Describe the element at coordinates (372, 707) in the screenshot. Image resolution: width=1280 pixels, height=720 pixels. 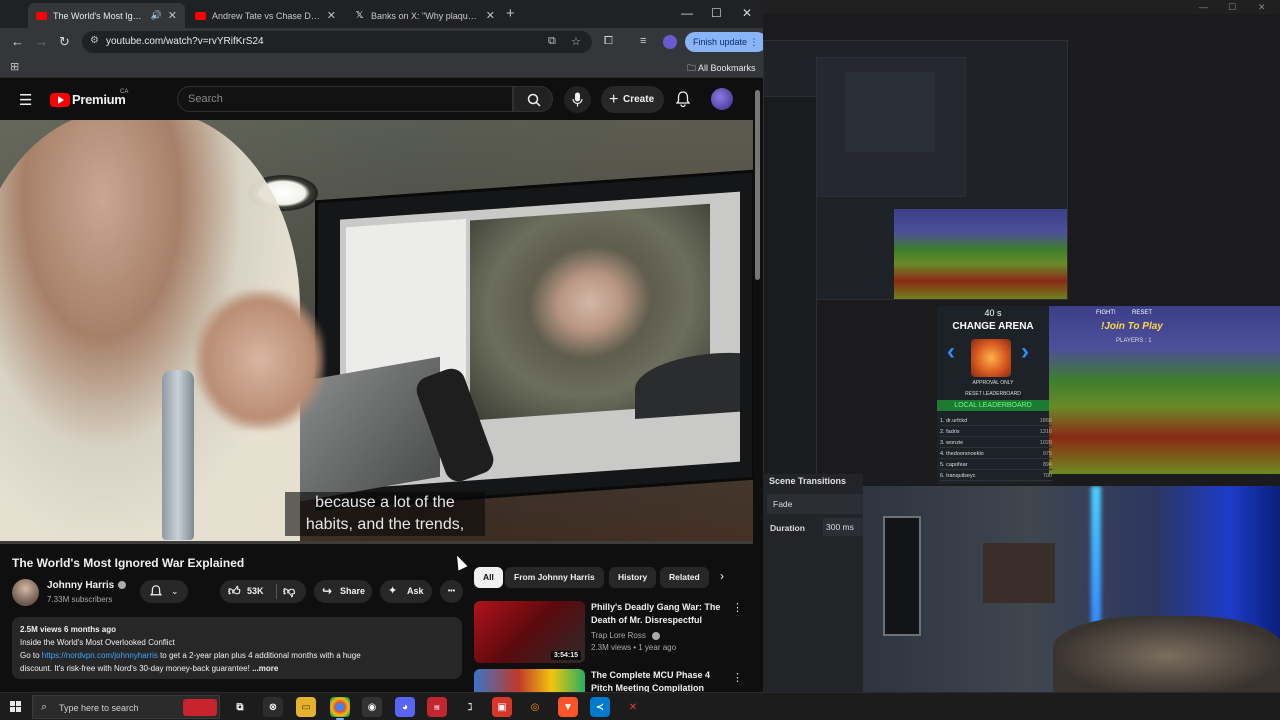
I see `obs-taskbar-icon: ◉` at that location.